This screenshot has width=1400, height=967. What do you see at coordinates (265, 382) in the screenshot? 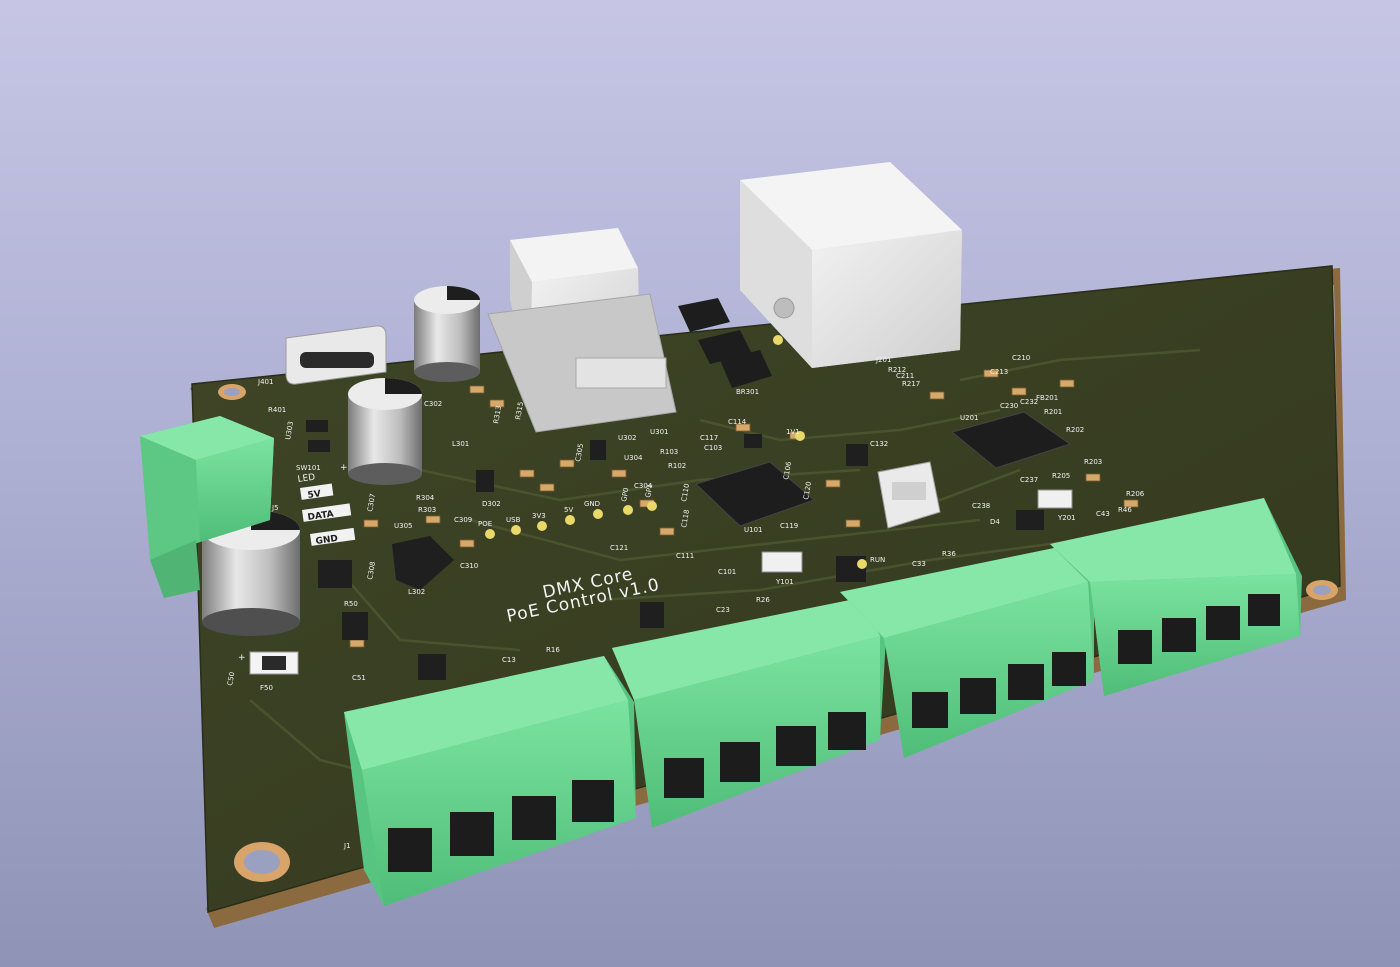
I see `refdes-j401: J401` at bounding box center [265, 382].